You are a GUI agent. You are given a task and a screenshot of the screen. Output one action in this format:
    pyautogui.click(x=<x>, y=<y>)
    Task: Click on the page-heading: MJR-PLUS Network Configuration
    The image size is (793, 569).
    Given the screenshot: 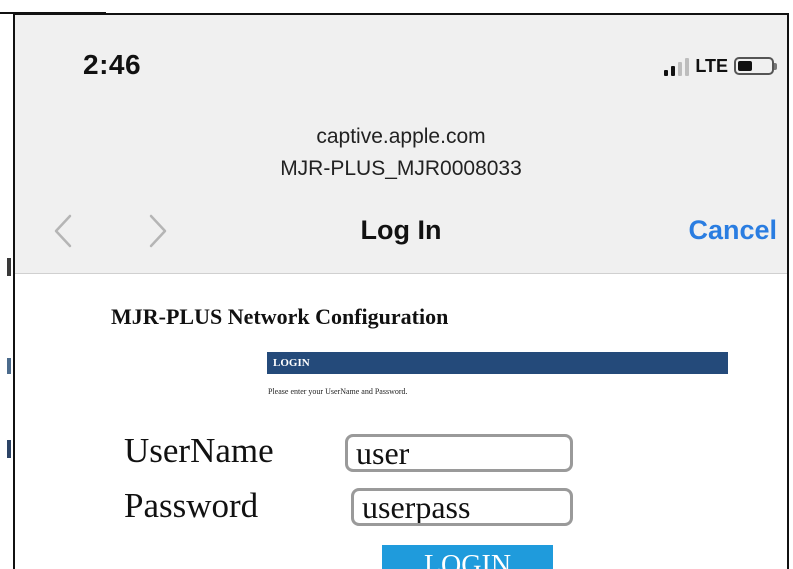 What is the action you would take?
    pyautogui.click(x=280, y=316)
    